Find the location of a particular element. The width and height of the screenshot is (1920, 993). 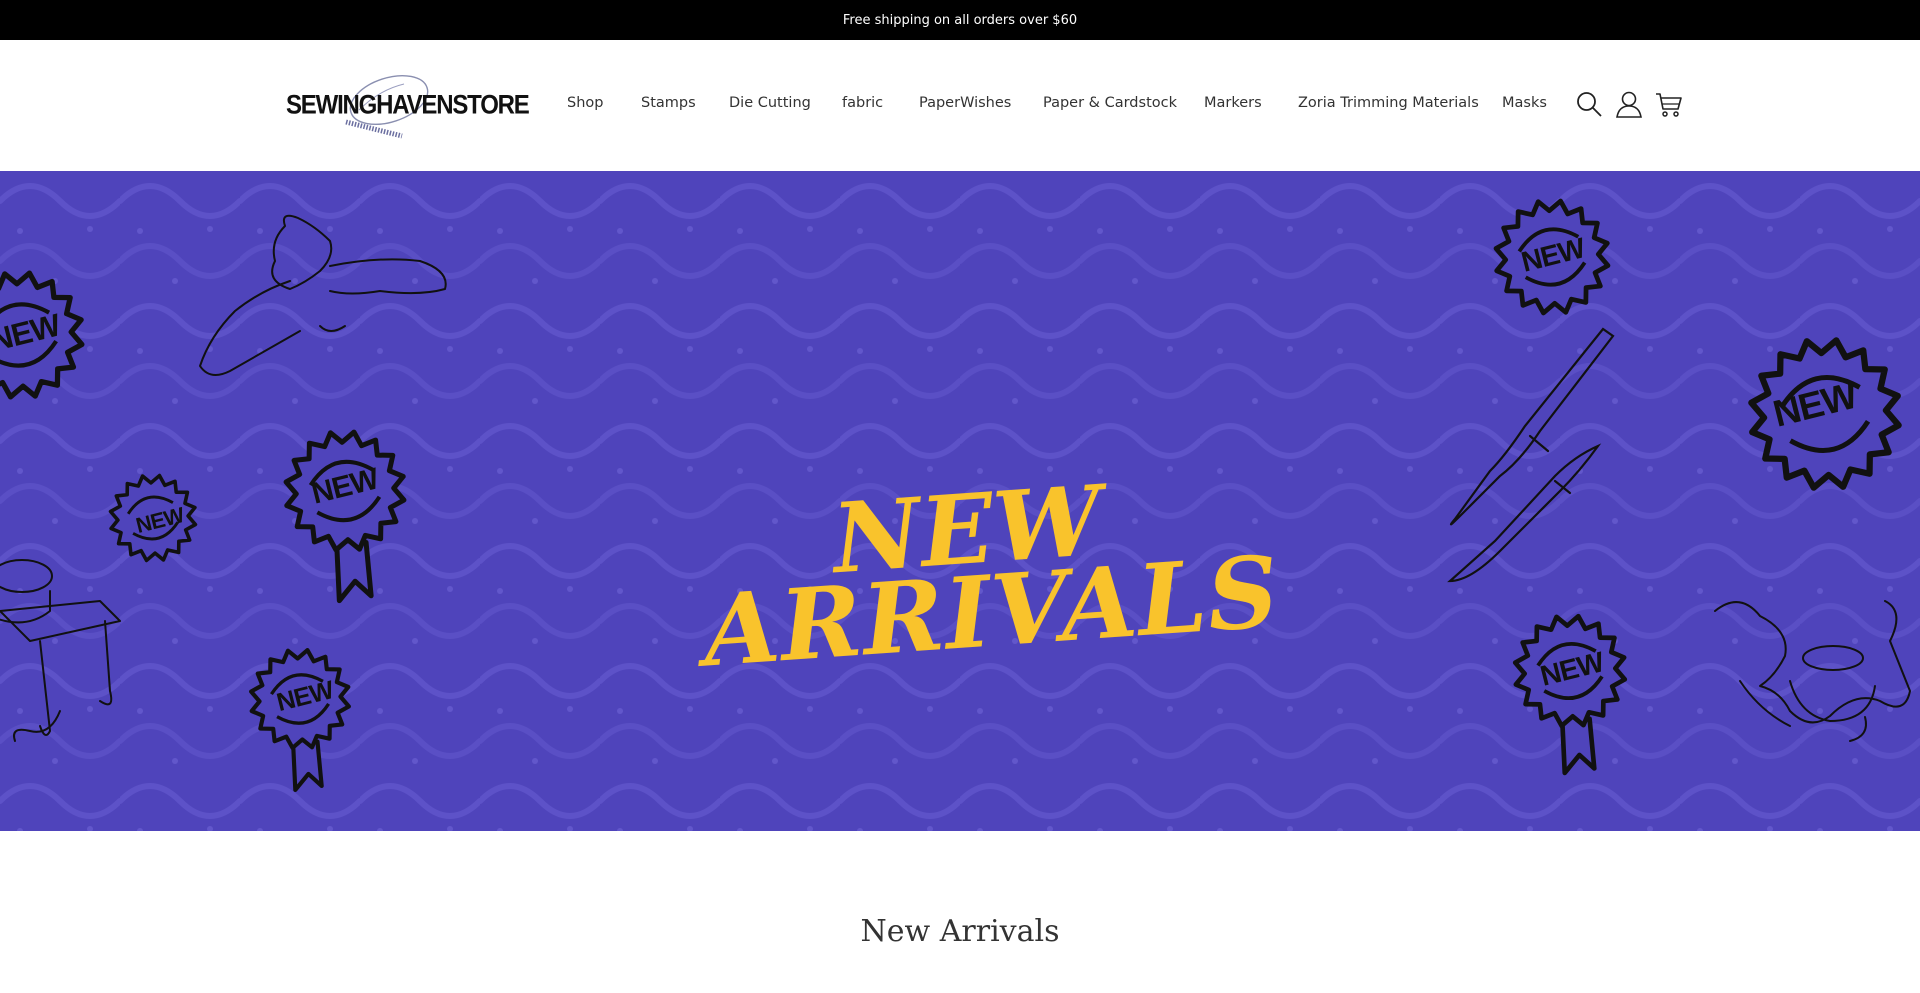

search-icon is located at coordinates (1589, 104).